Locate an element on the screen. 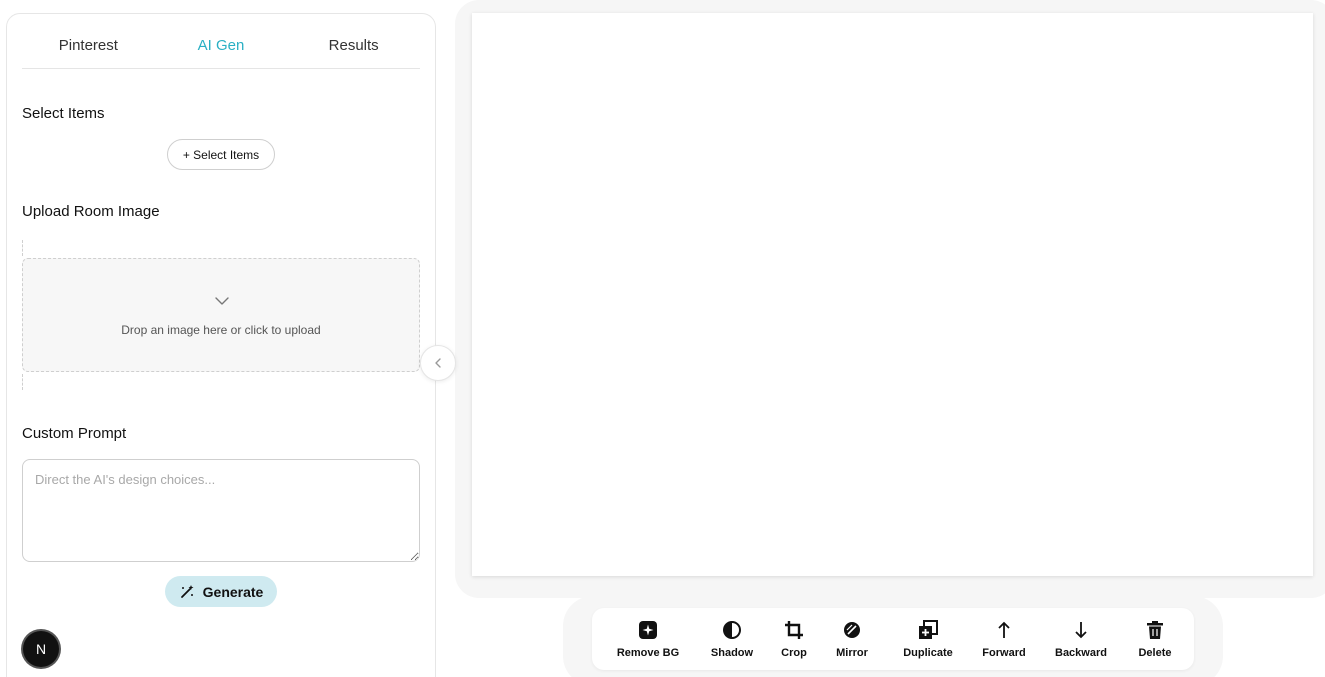  dropzone-text: Drop an image here or click to upload is located at coordinates (221, 330).